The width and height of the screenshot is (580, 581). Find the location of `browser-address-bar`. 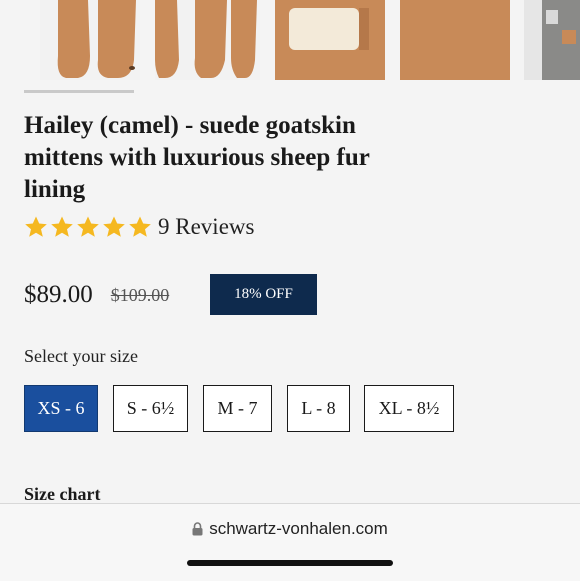

browser-address-bar is located at coordinates (290, 542).